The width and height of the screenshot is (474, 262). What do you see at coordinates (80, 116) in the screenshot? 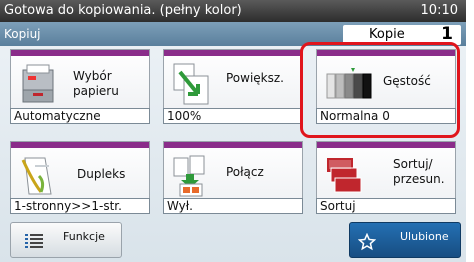
I see `paper-selection-value: Automatyczne` at bounding box center [80, 116].